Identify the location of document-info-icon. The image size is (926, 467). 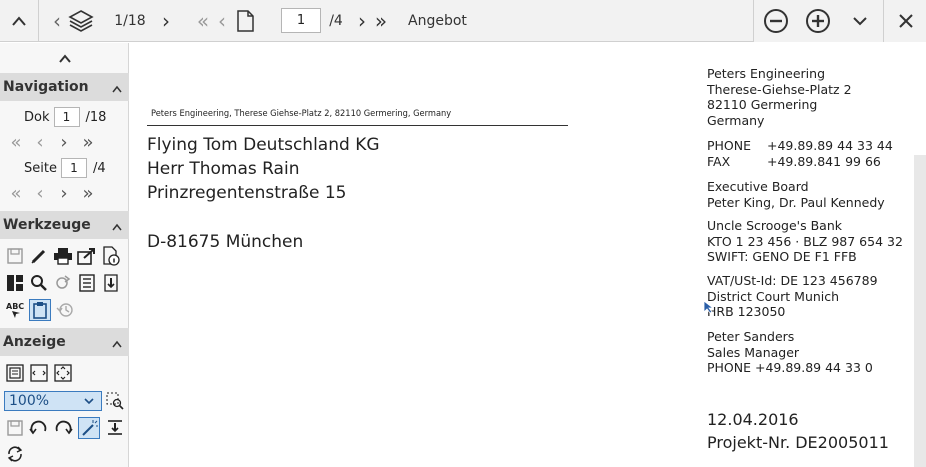
(111, 256).